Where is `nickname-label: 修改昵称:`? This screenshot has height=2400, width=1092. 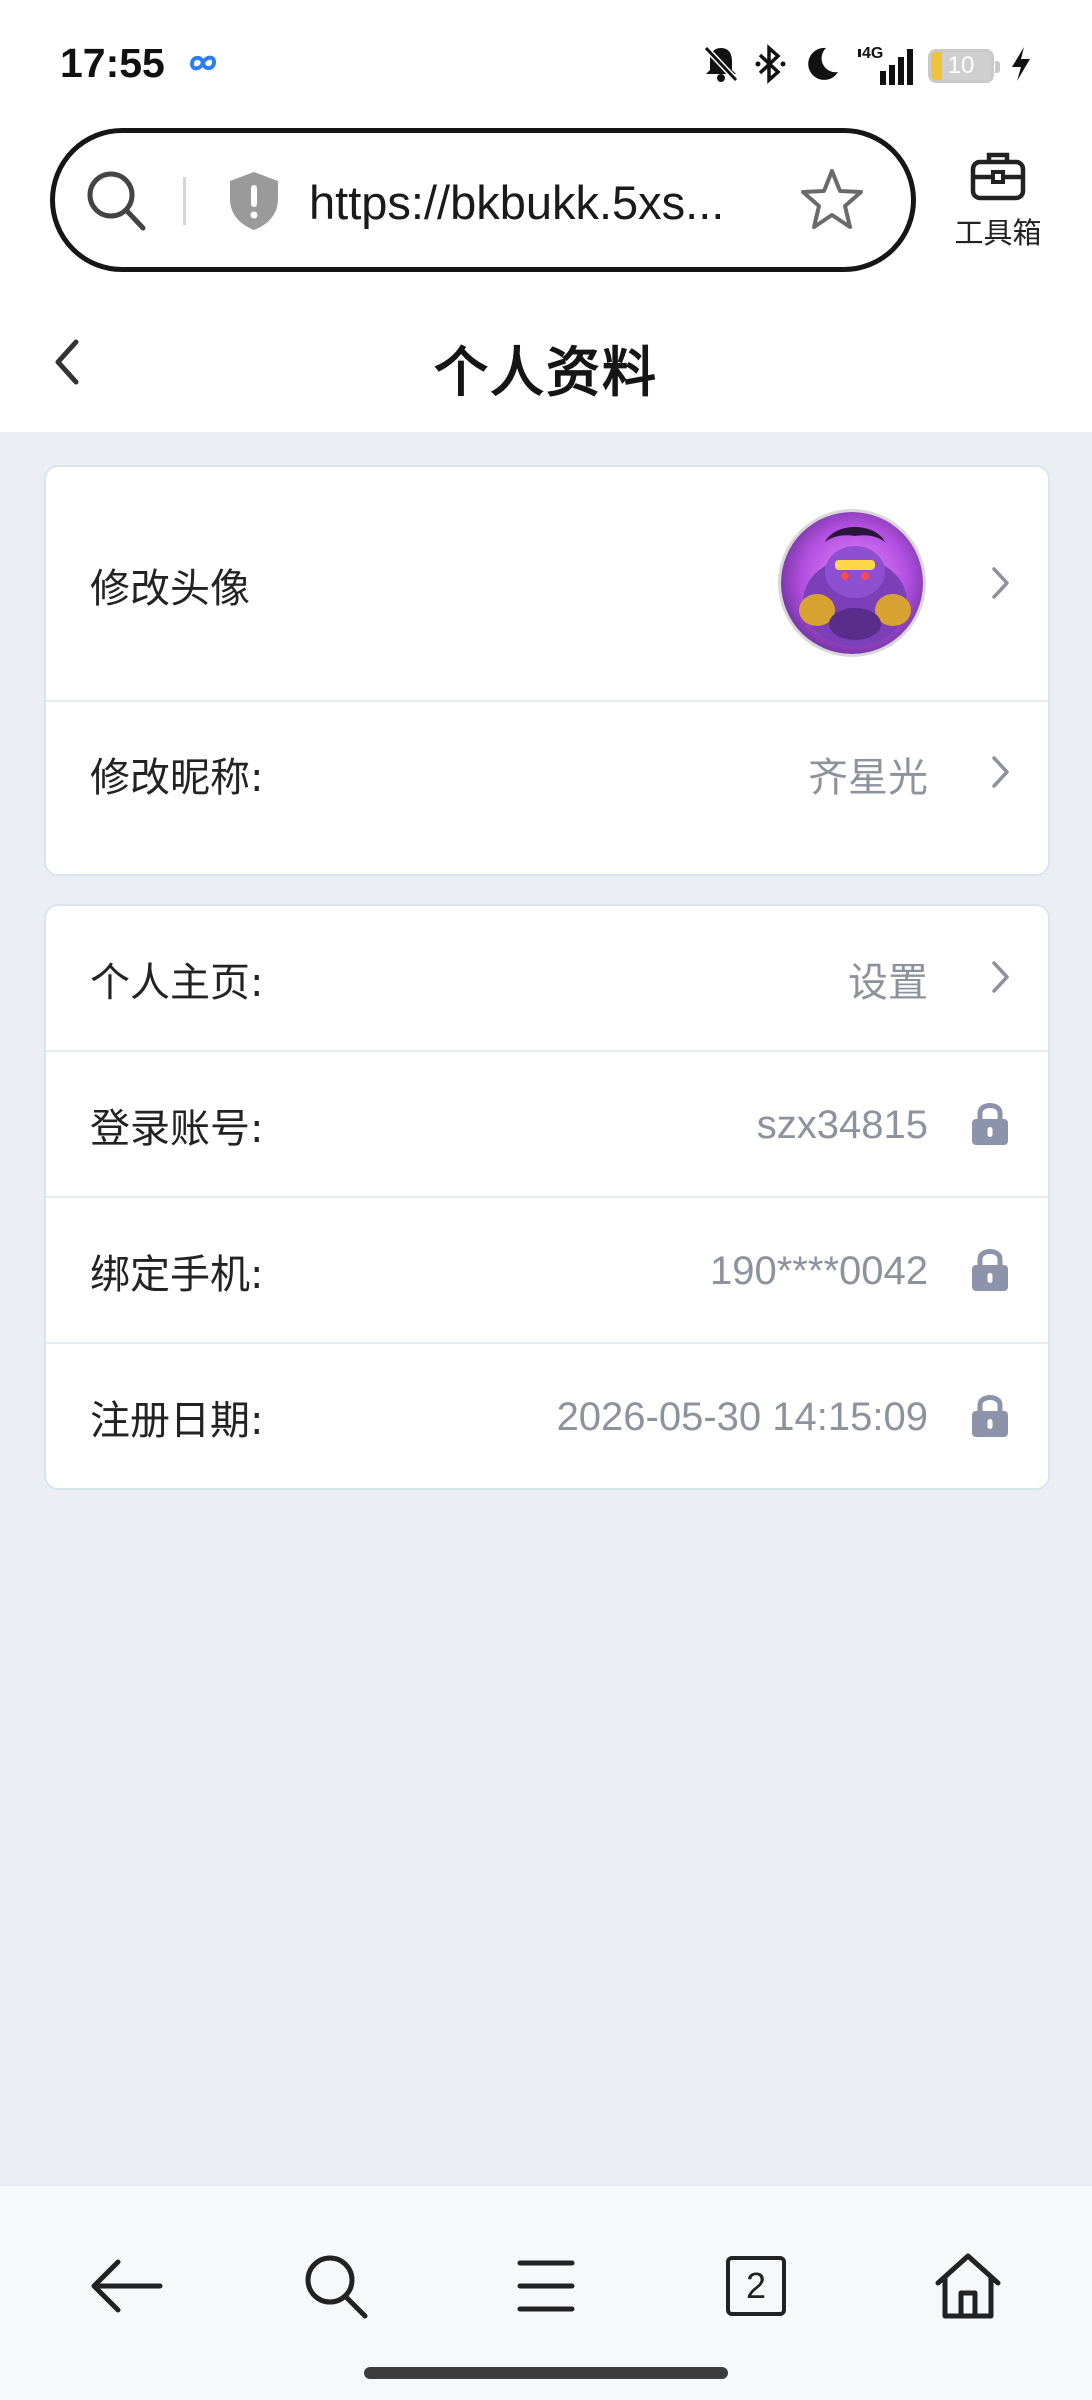
nickname-label: 修改昵称: is located at coordinates (177, 778).